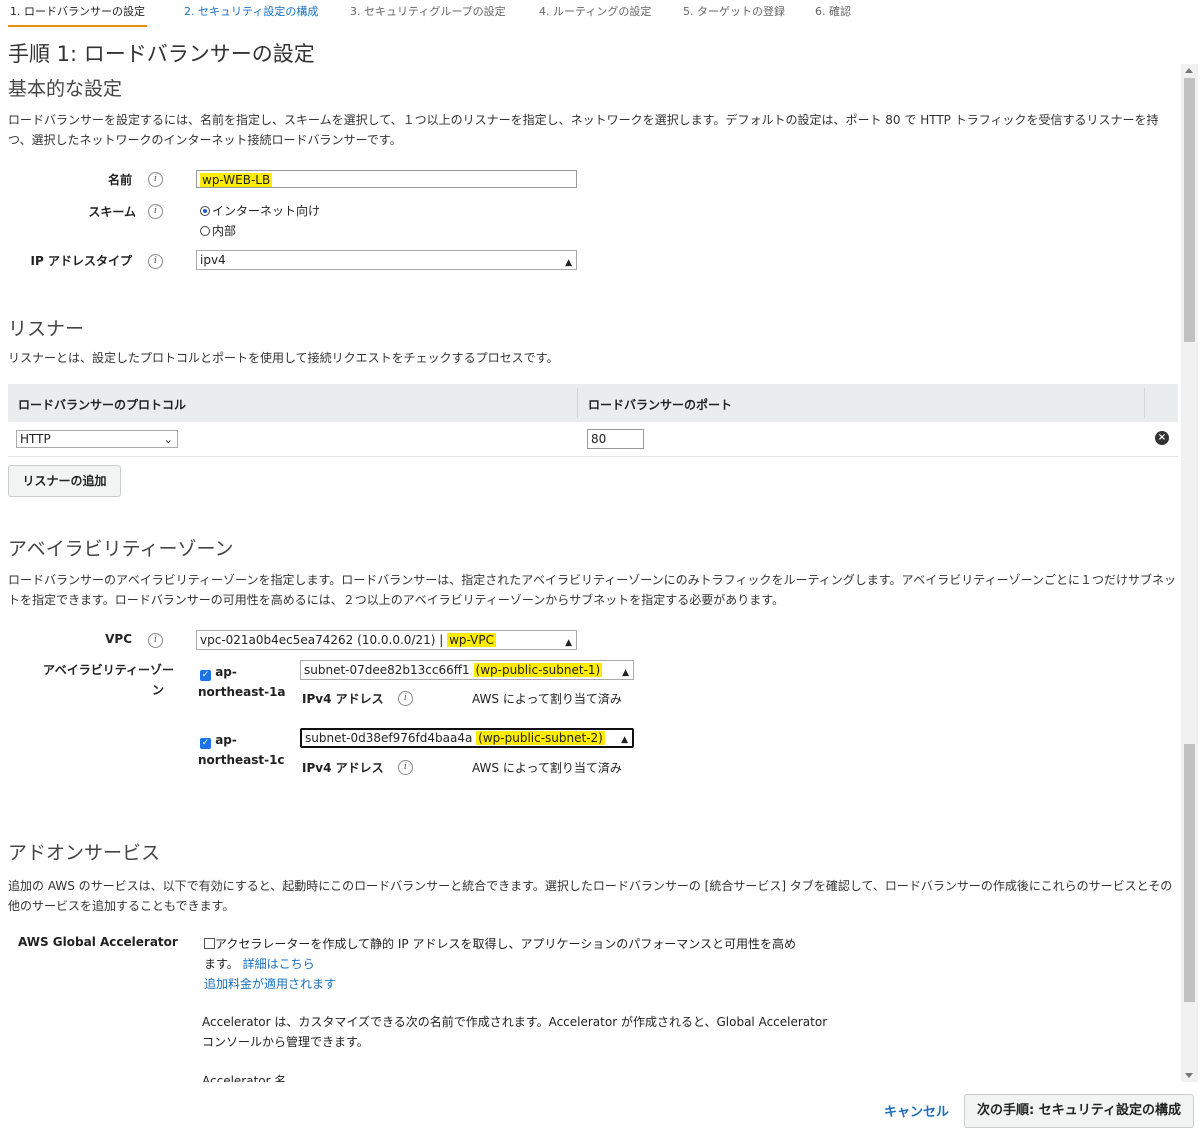  What do you see at coordinates (91, 680) in the screenshot?
I see `zones-label: アベイラビリティーゾーン` at bounding box center [91, 680].